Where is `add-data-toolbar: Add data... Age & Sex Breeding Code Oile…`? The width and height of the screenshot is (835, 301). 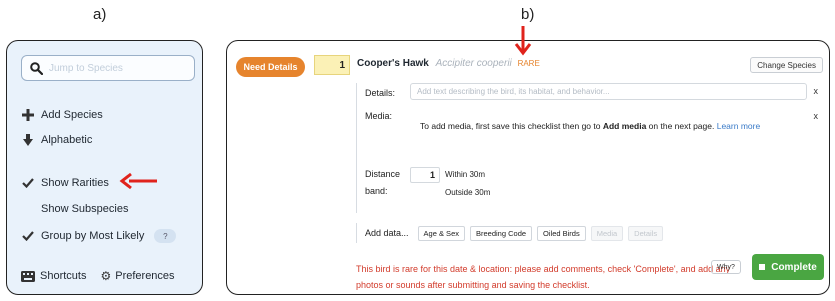 add-data-toolbar: Add data... Age & Sex Breeding Code Oile… is located at coordinates (510, 233).